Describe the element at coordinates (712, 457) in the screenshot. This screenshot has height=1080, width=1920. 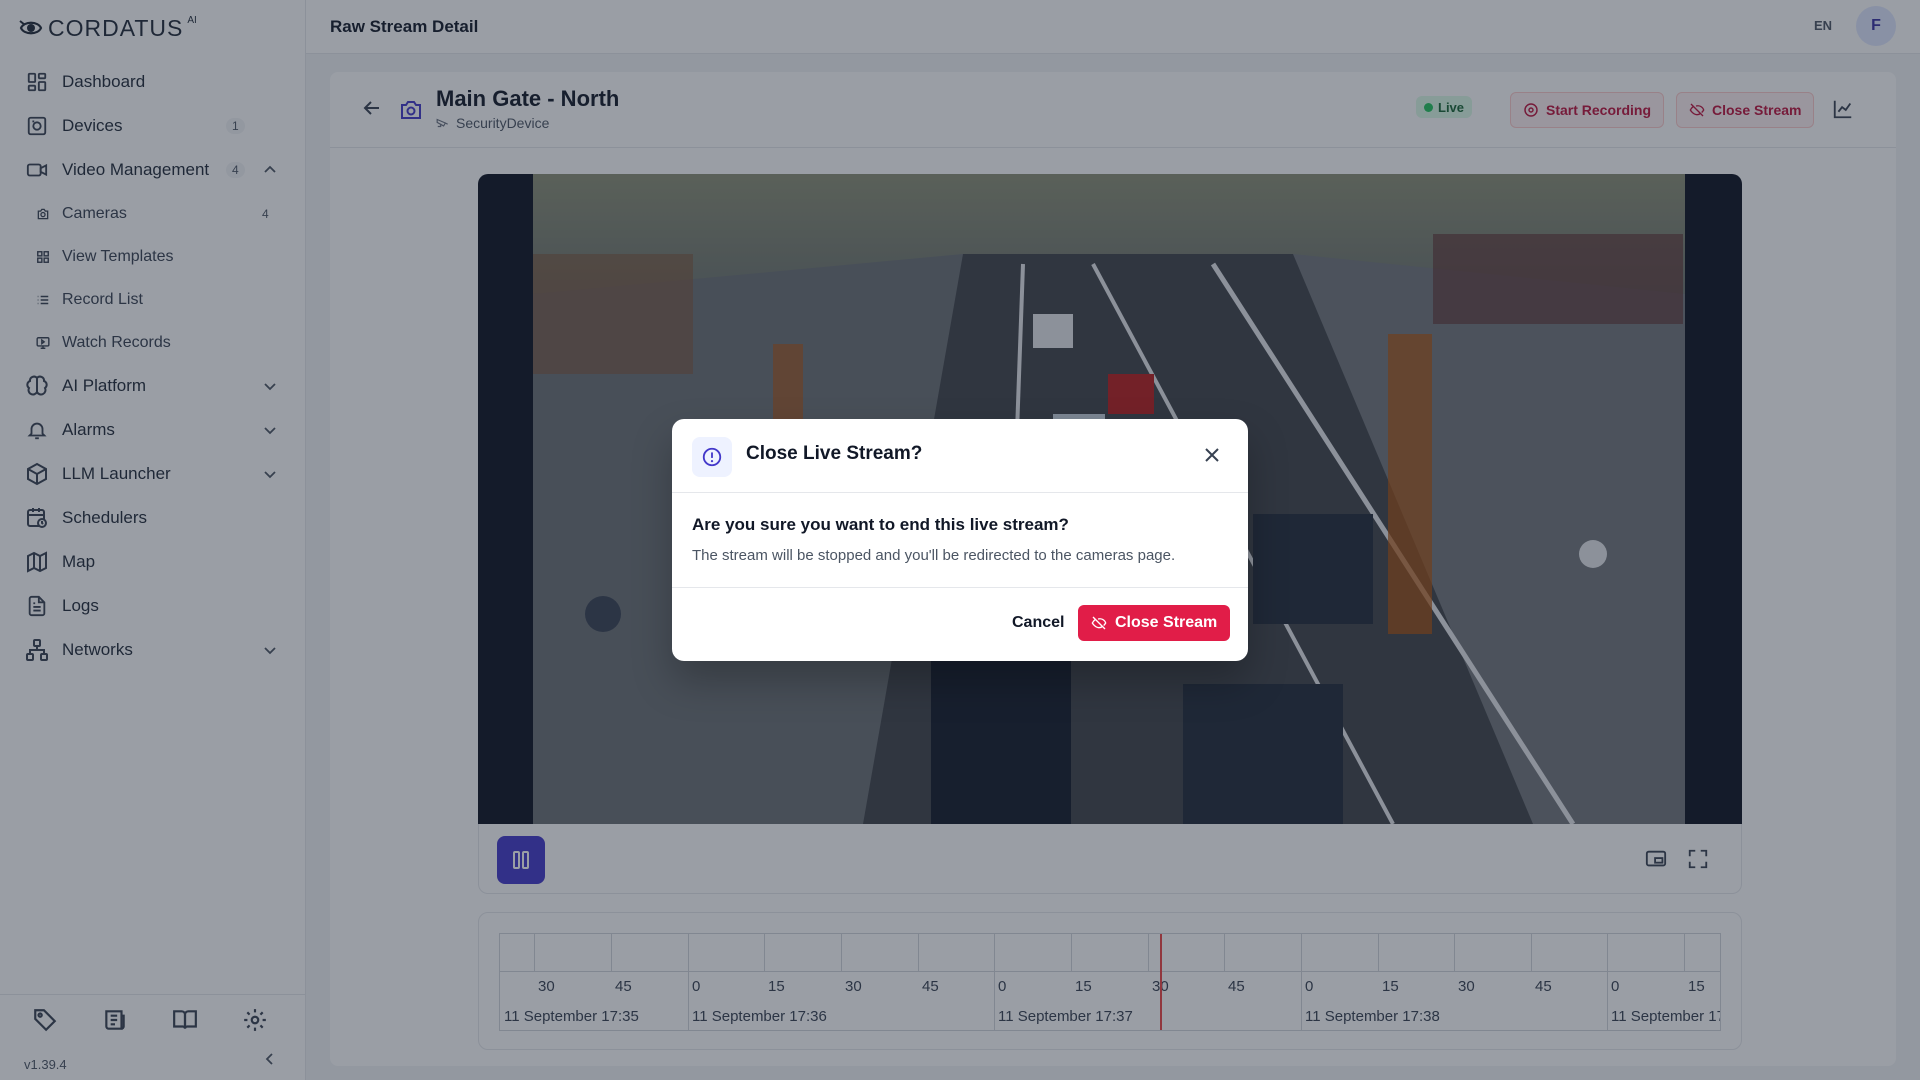
I see `alert-circle-icon` at that location.